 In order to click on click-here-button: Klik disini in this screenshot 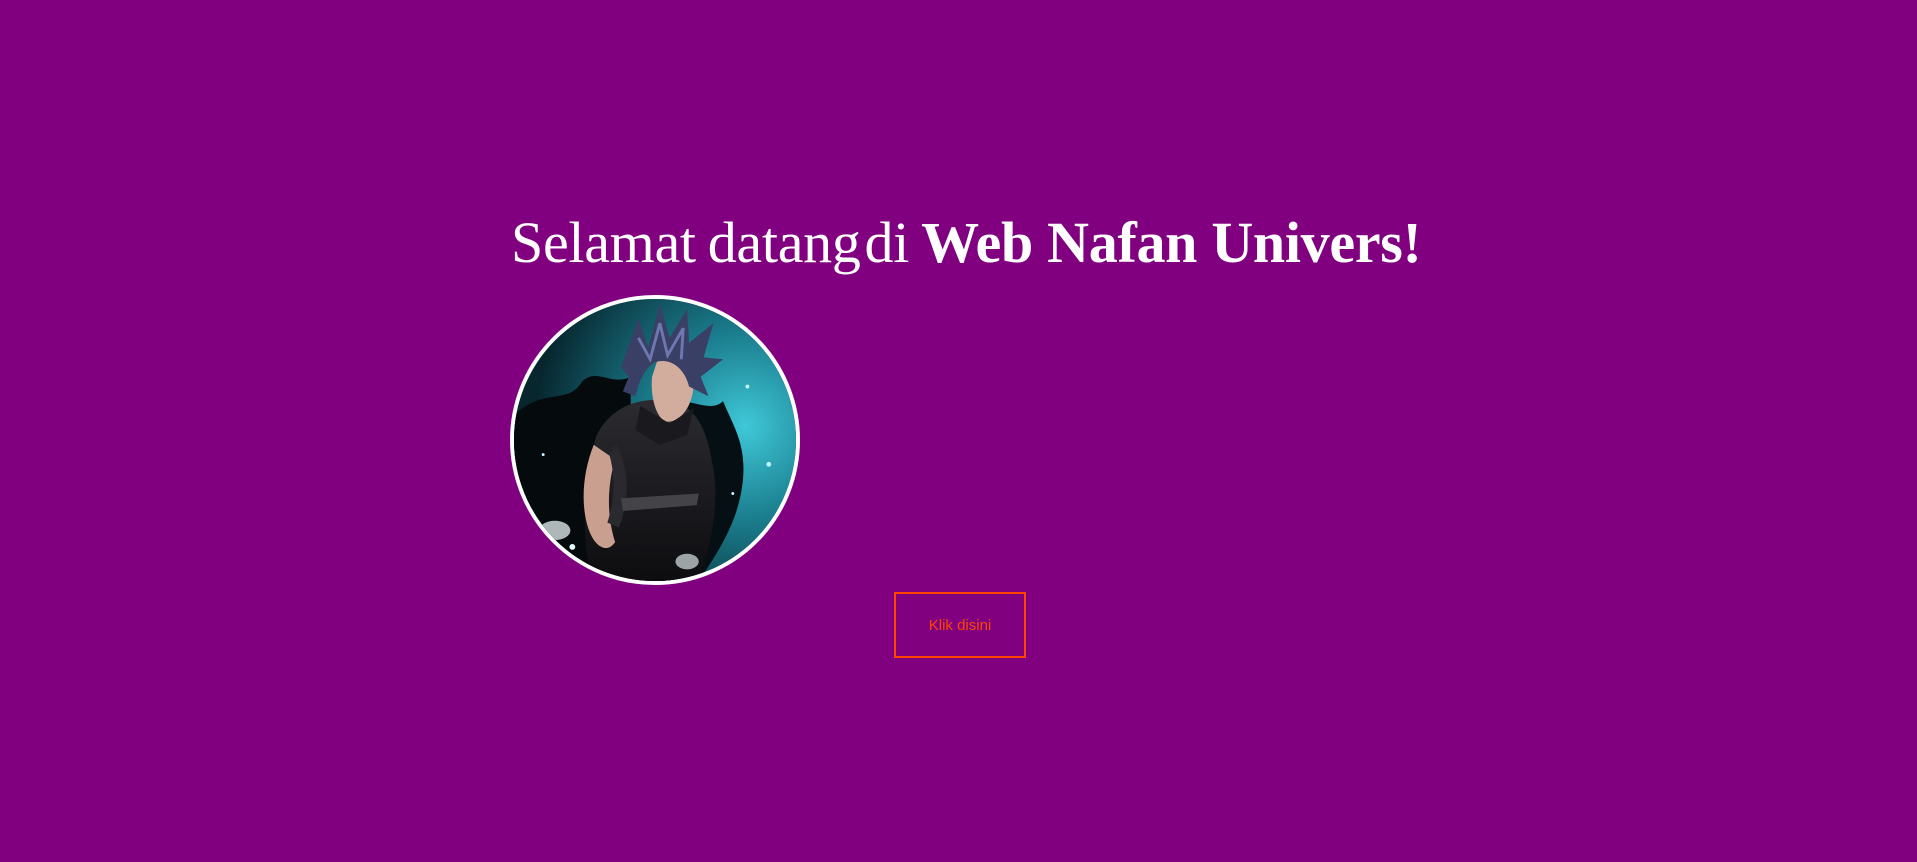, I will do `click(960, 625)`.